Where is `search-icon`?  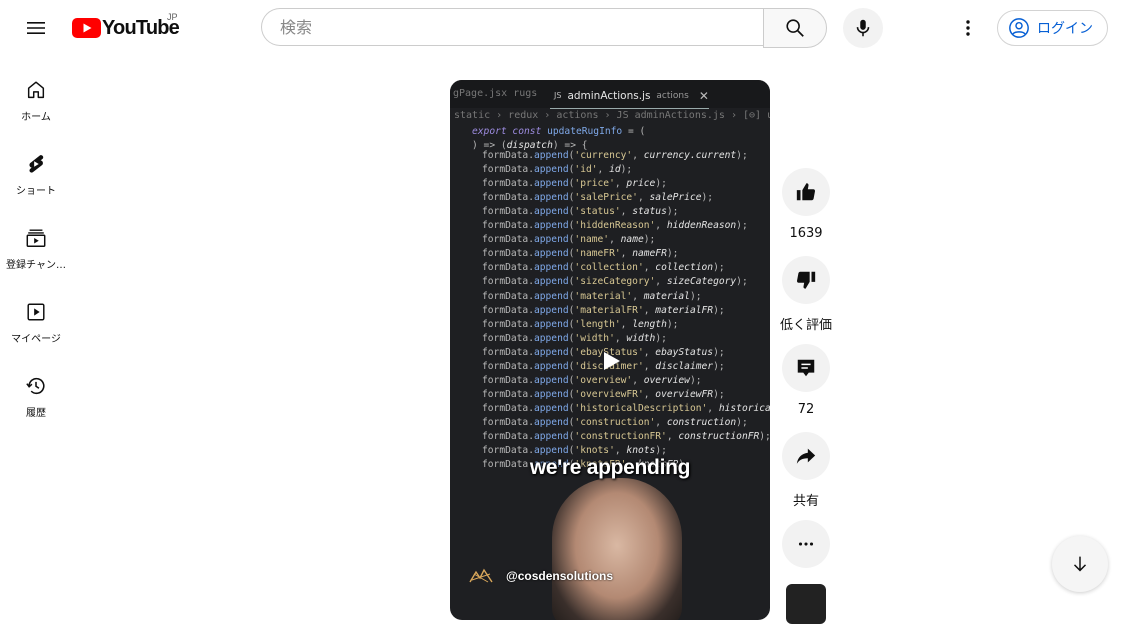 search-icon is located at coordinates (795, 28).